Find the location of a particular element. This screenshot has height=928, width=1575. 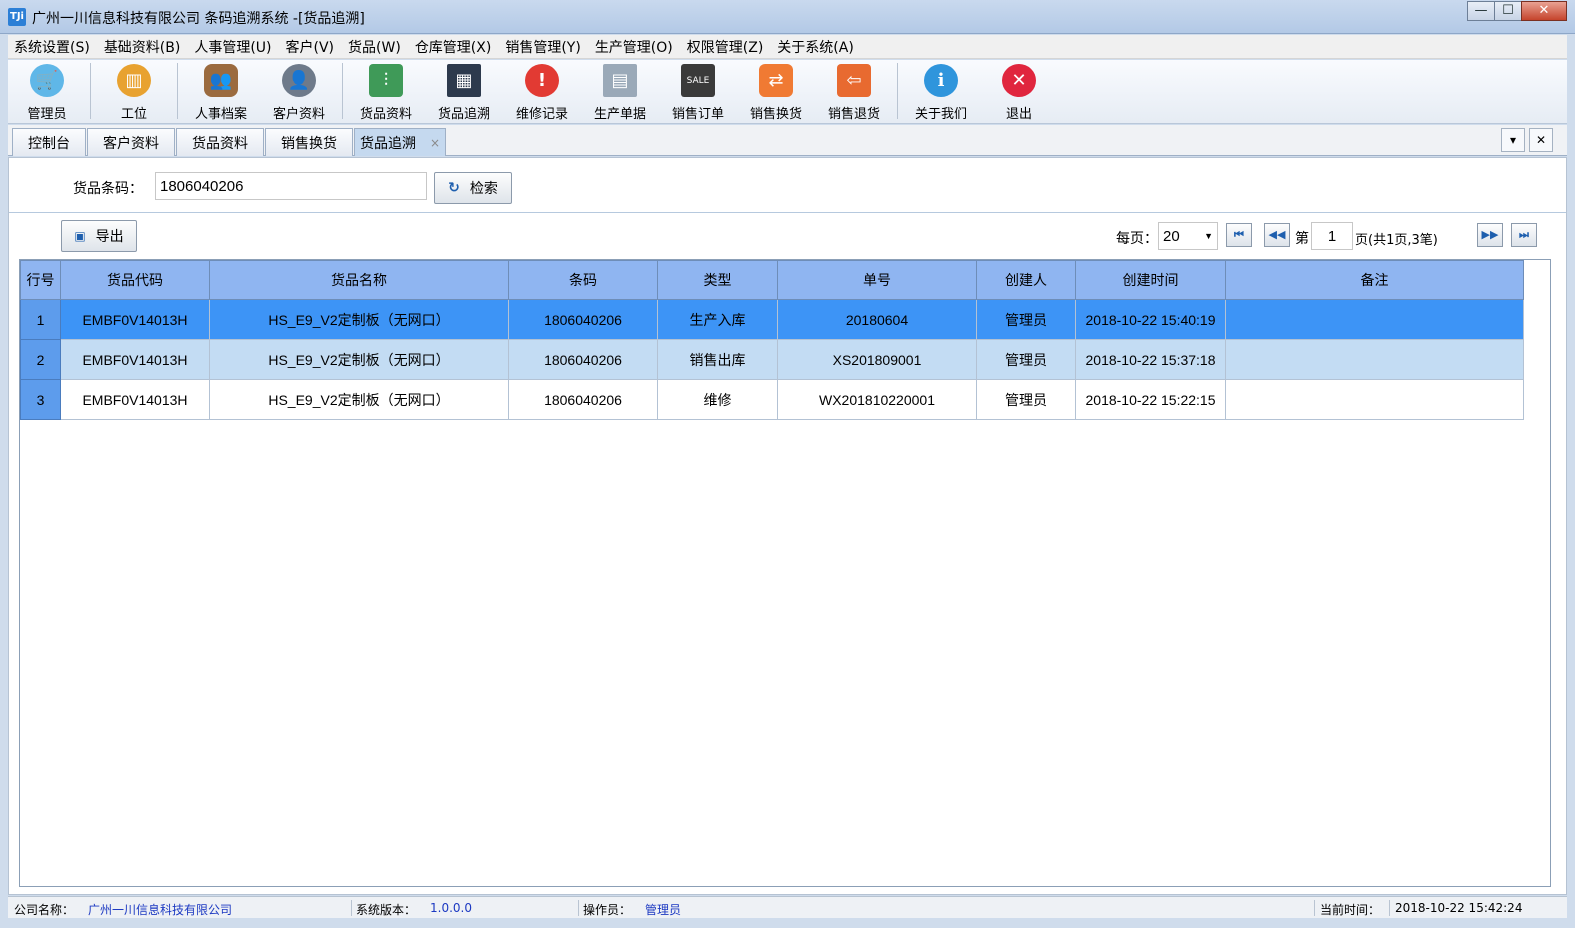

tab-customer-data: 客户资料 is located at coordinates (131, 142).